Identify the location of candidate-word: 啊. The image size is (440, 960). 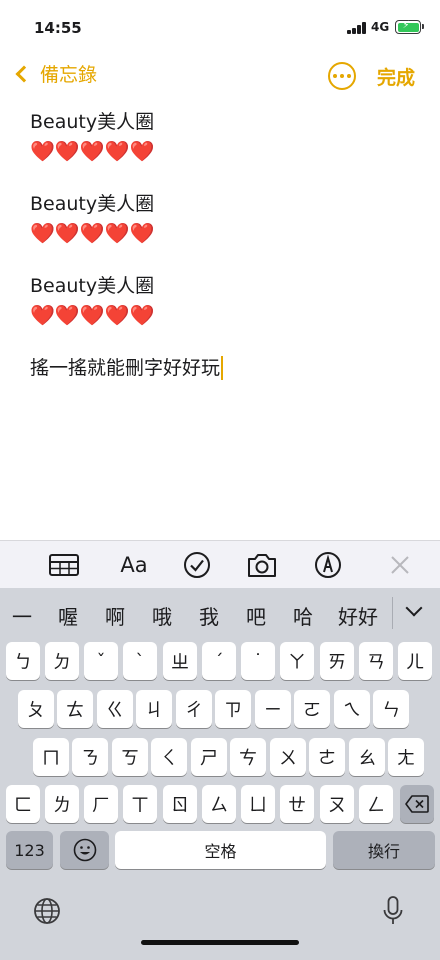
(115, 615).